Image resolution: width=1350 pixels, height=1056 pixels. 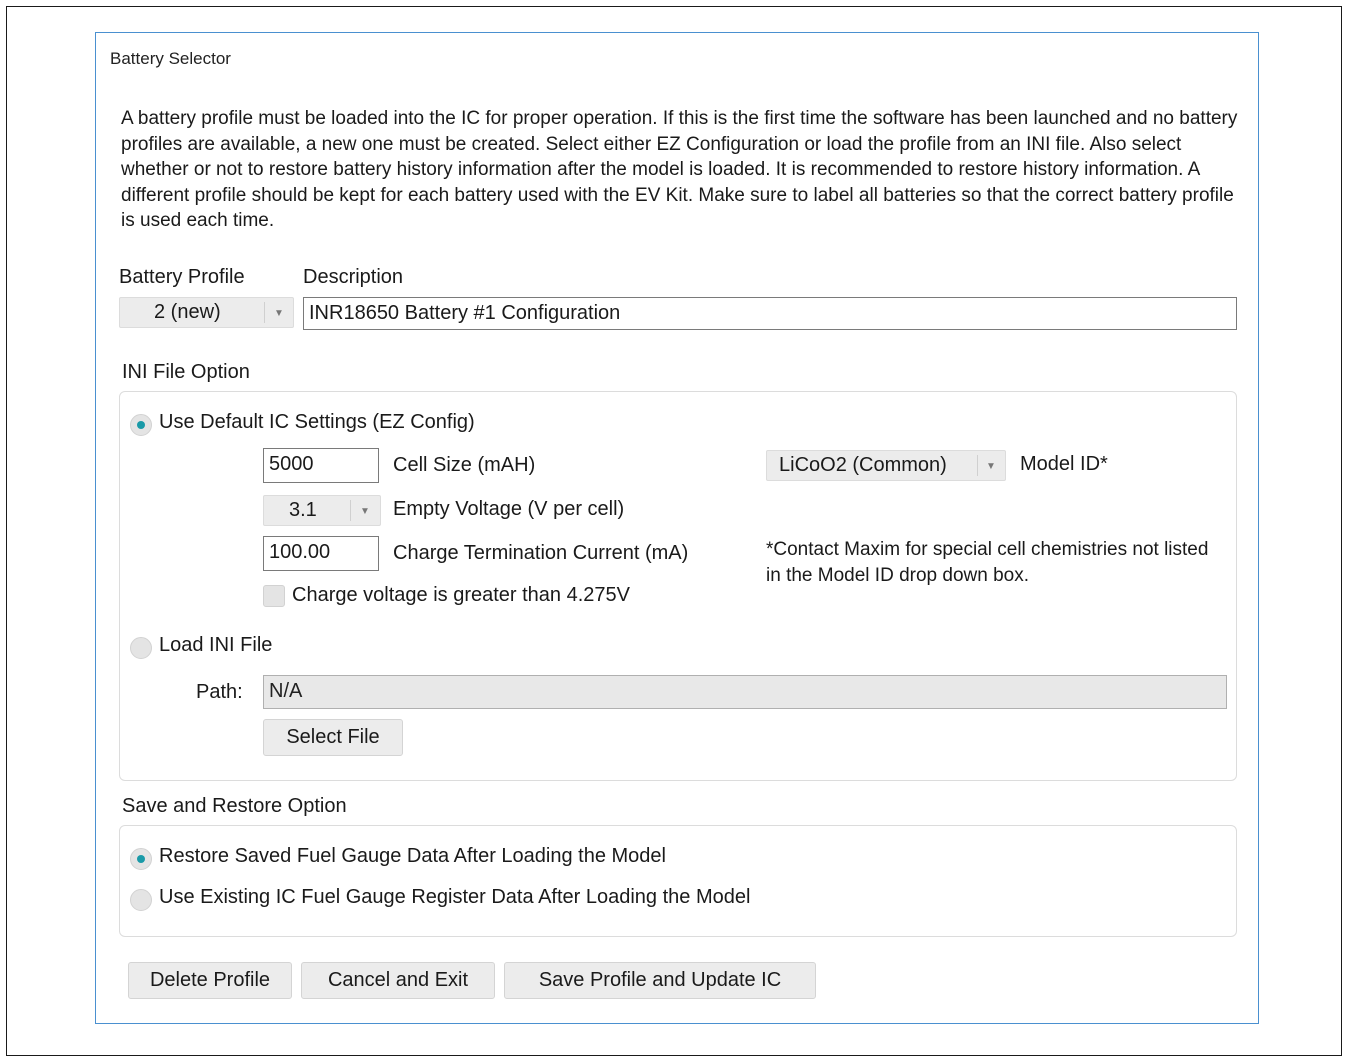 What do you see at coordinates (322, 510) in the screenshot?
I see `empty-voltage-dropdown: 3.1 ▼` at bounding box center [322, 510].